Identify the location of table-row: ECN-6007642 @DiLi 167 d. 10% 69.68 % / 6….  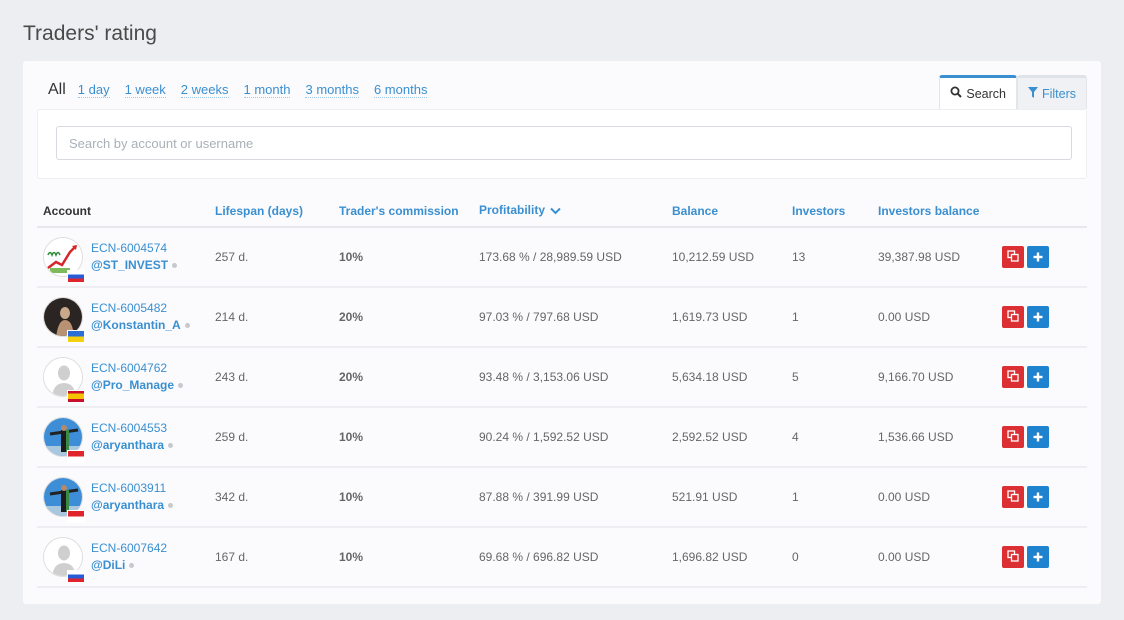
(562, 557).